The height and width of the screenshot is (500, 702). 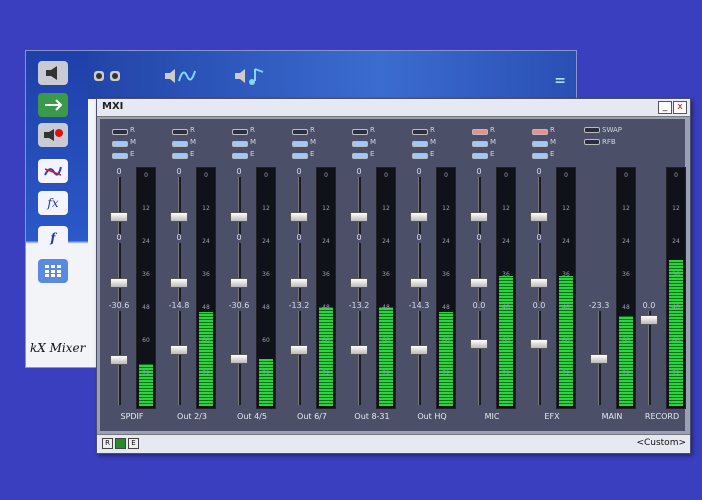 I want to click on status-r-button: R, so click(x=107, y=443).